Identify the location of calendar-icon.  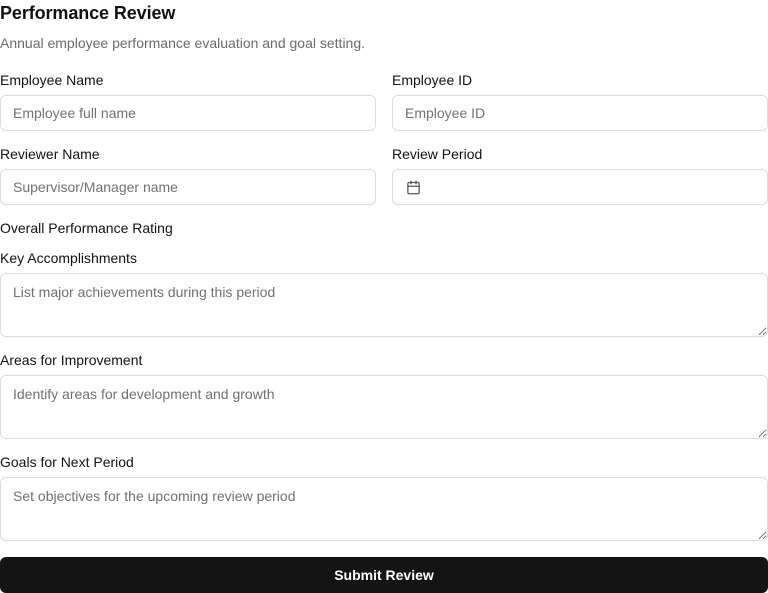
(413, 187).